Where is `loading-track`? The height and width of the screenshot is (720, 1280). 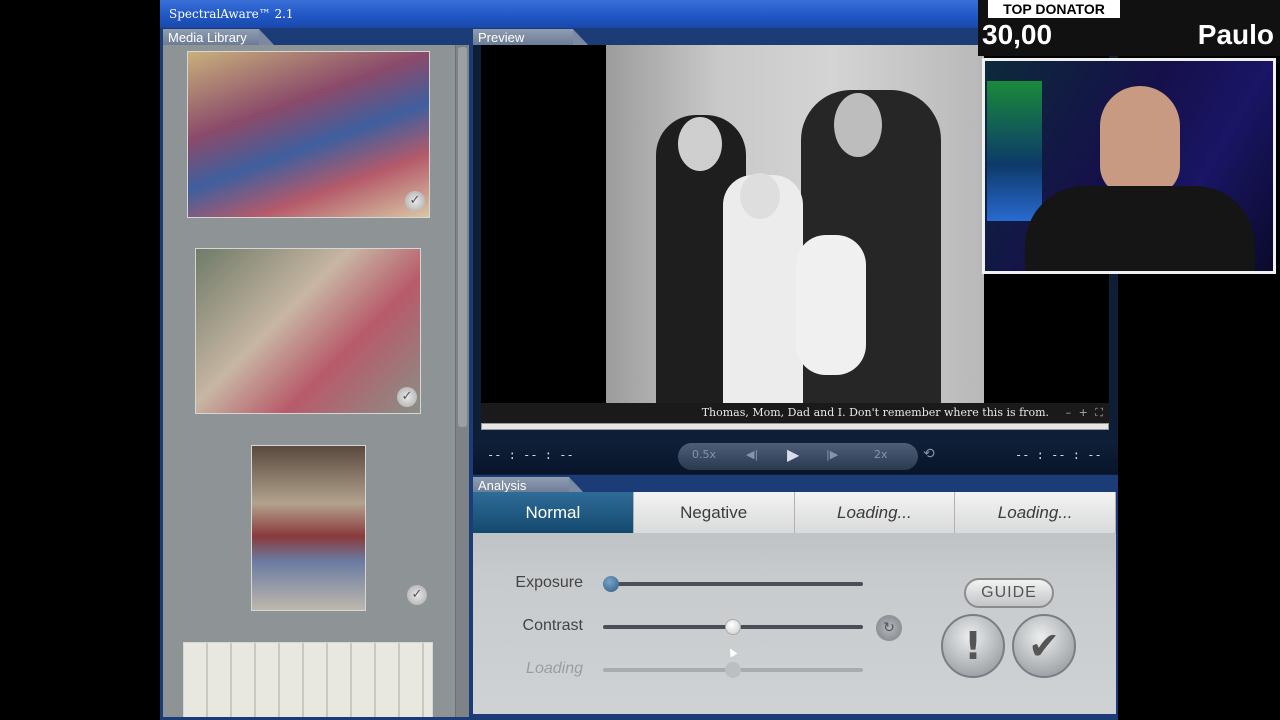 loading-track is located at coordinates (733, 670).